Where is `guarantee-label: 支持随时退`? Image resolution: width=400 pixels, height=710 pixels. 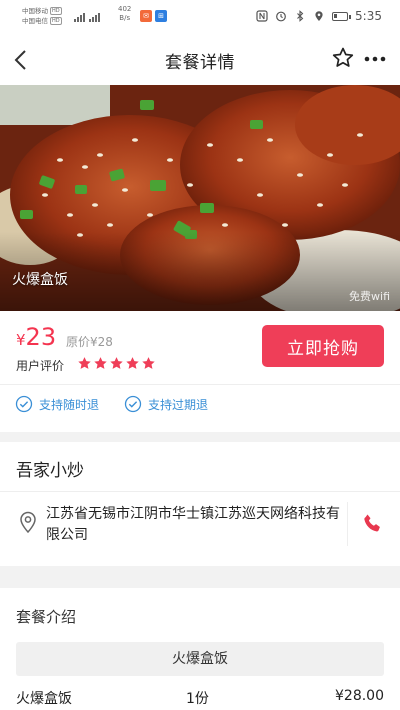 guarantee-label: 支持随时退 is located at coordinates (69, 404).